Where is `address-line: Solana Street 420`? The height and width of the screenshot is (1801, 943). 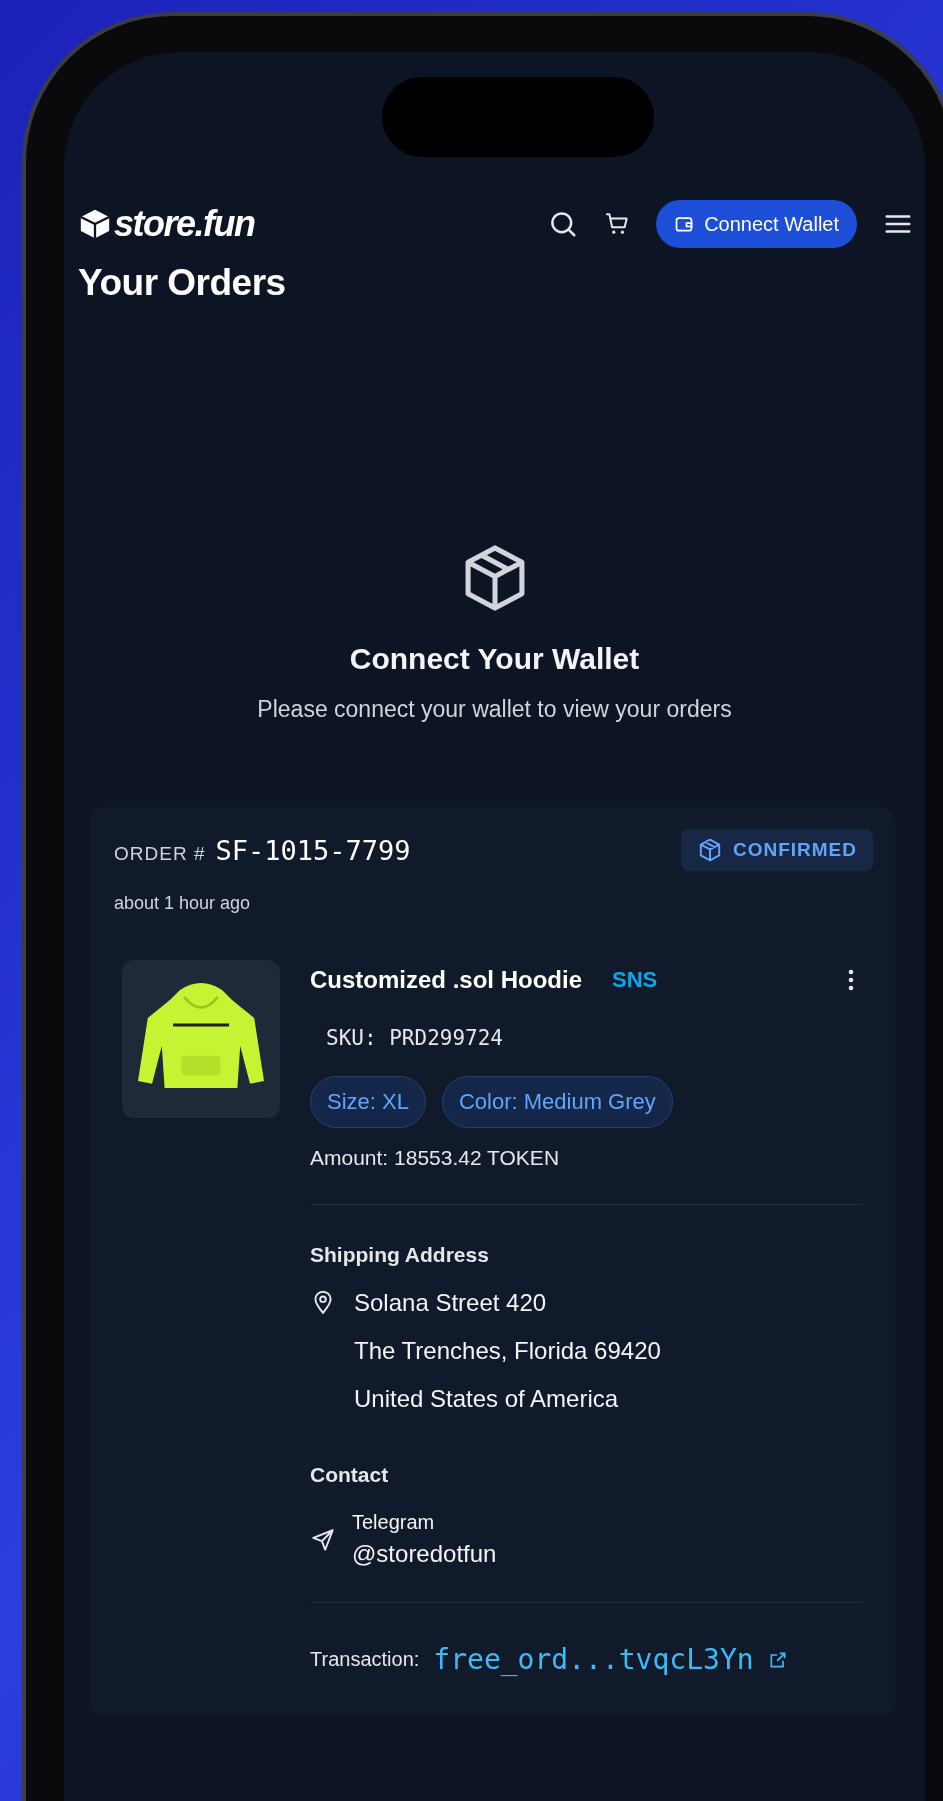
address-line: Solana Street 420 is located at coordinates (451, 1303).